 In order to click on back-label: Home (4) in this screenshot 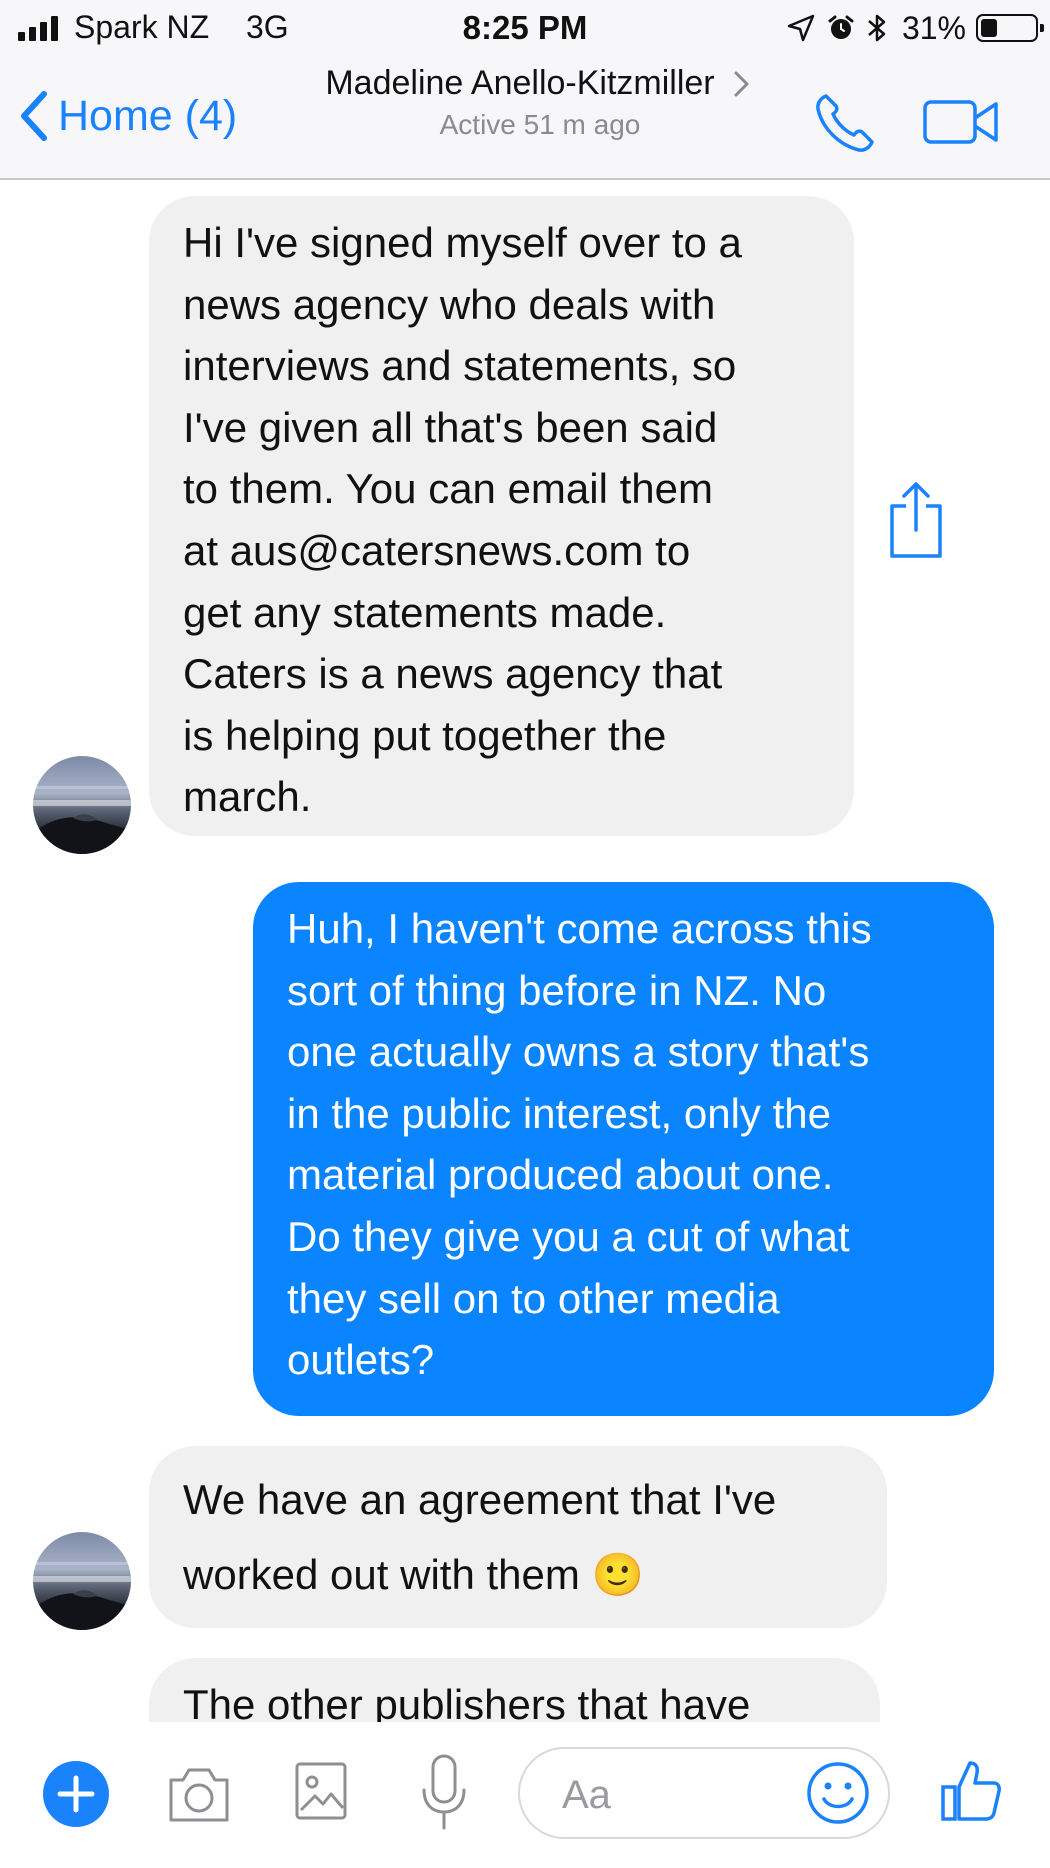, I will do `click(148, 115)`.